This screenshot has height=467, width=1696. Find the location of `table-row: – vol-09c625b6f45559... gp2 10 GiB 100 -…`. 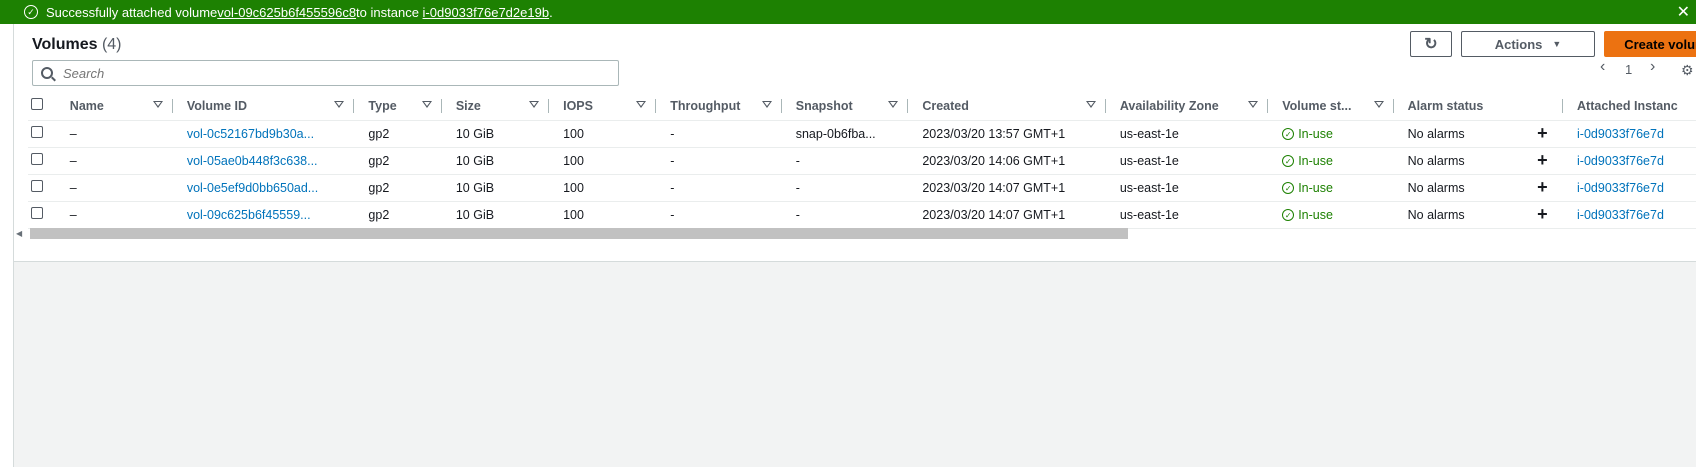

table-row: – vol-09c625b6f45559... gp2 10 GiB 100 -… is located at coordinates (862, 215).